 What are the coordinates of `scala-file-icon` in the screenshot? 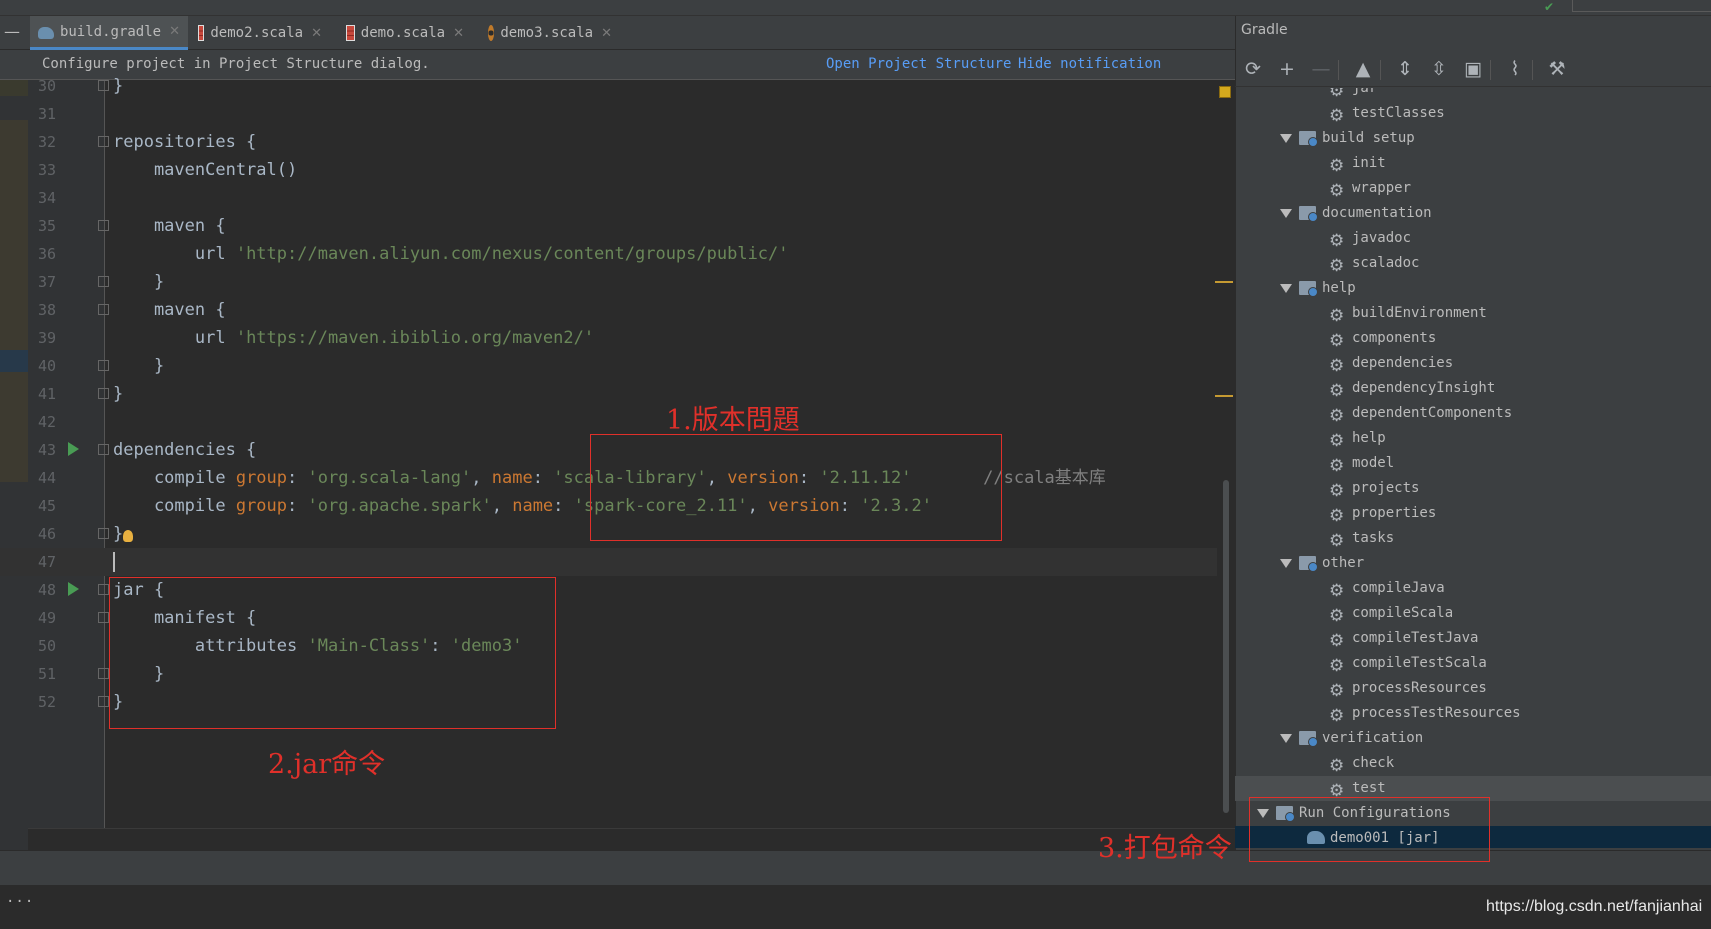 It's located at (350, 33).